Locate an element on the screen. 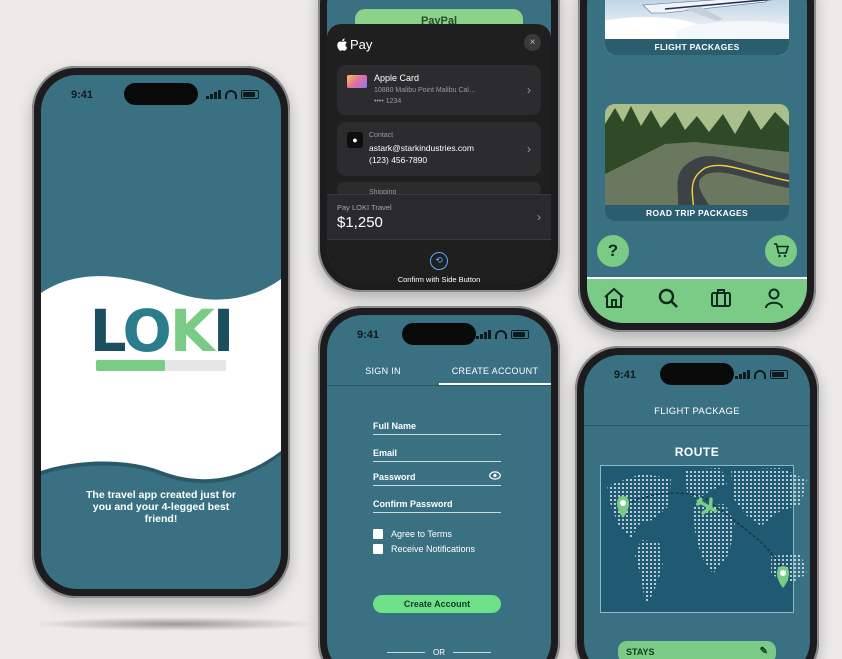 The width and height of the screenshot is (842, 659). person-icon: ● is located at coordinates (355, 140).